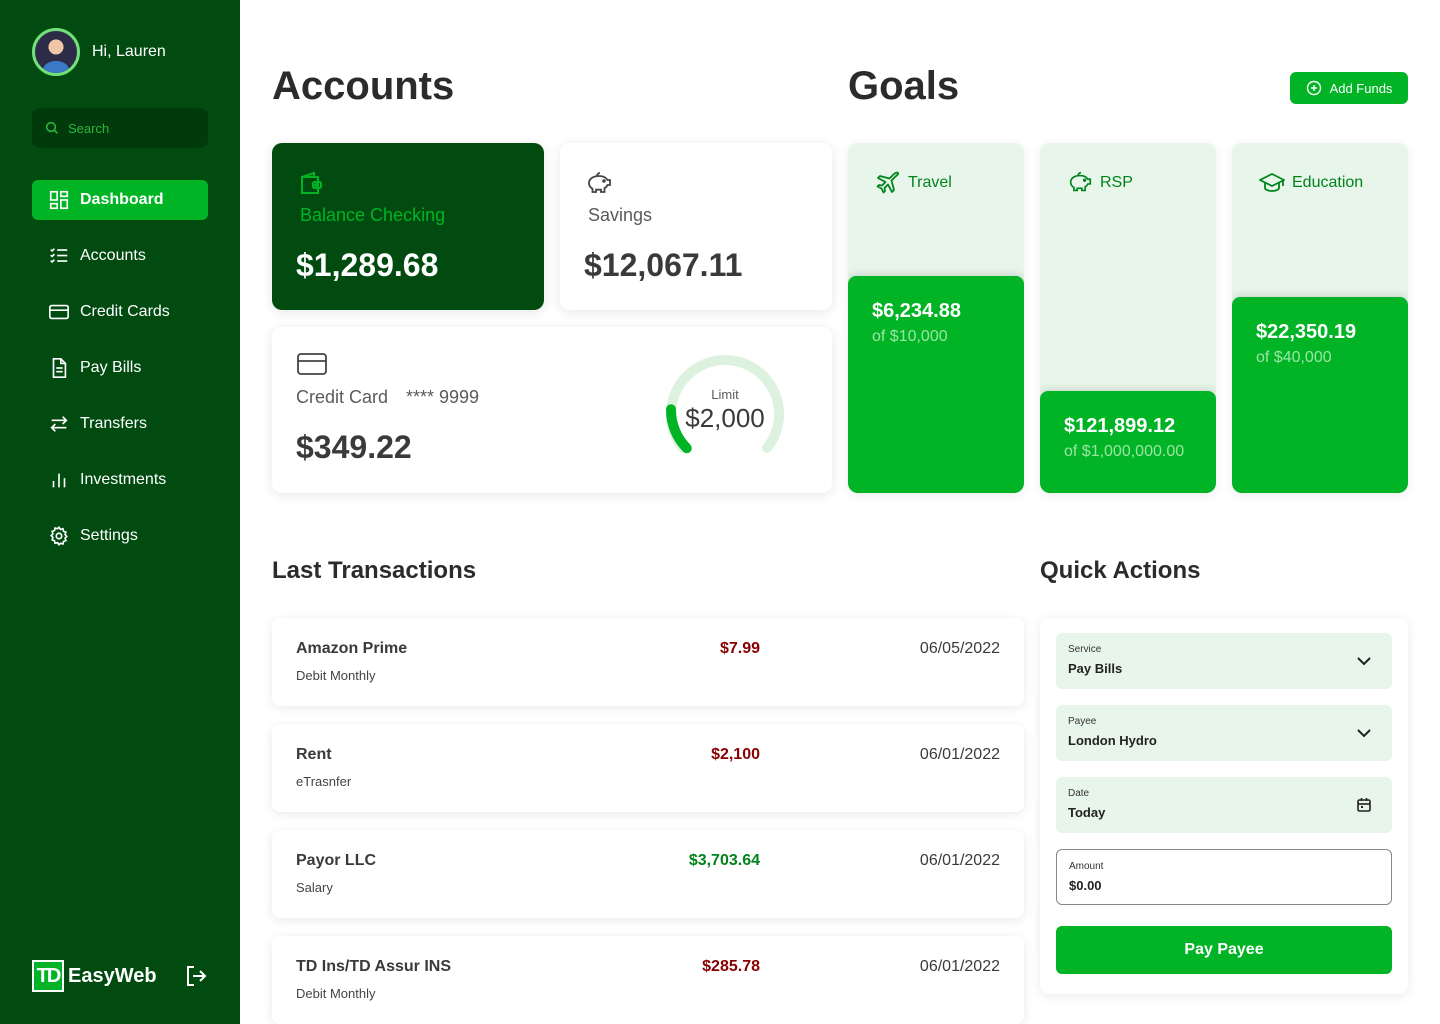  What do you see at coordinates (120, 368) in the screenshot?
I see `sidebar-item-pay-bills: Pay Bills` at bounding box center [120, 368].